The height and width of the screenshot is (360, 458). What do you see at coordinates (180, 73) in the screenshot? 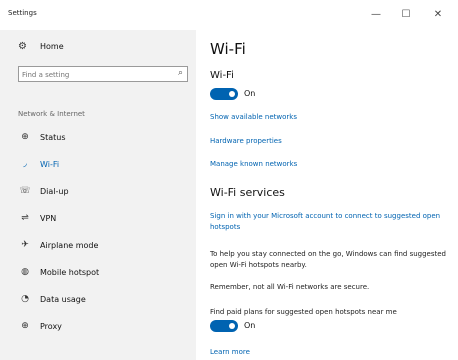
I see `search-icon: ⌕` at bounding box center [180, 73].